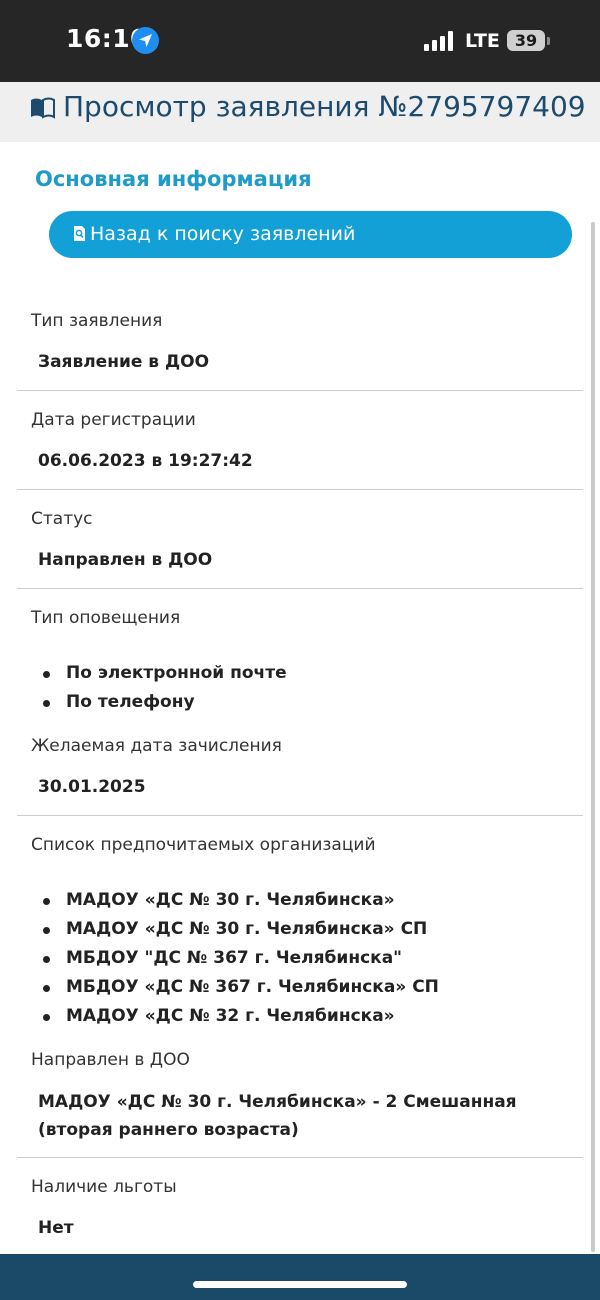 Image resolution: width=600 pixels, height=1300 pixels. Describe the element at coordinates (548, 41) in the screenshot. I see `battery-tip` at that location.